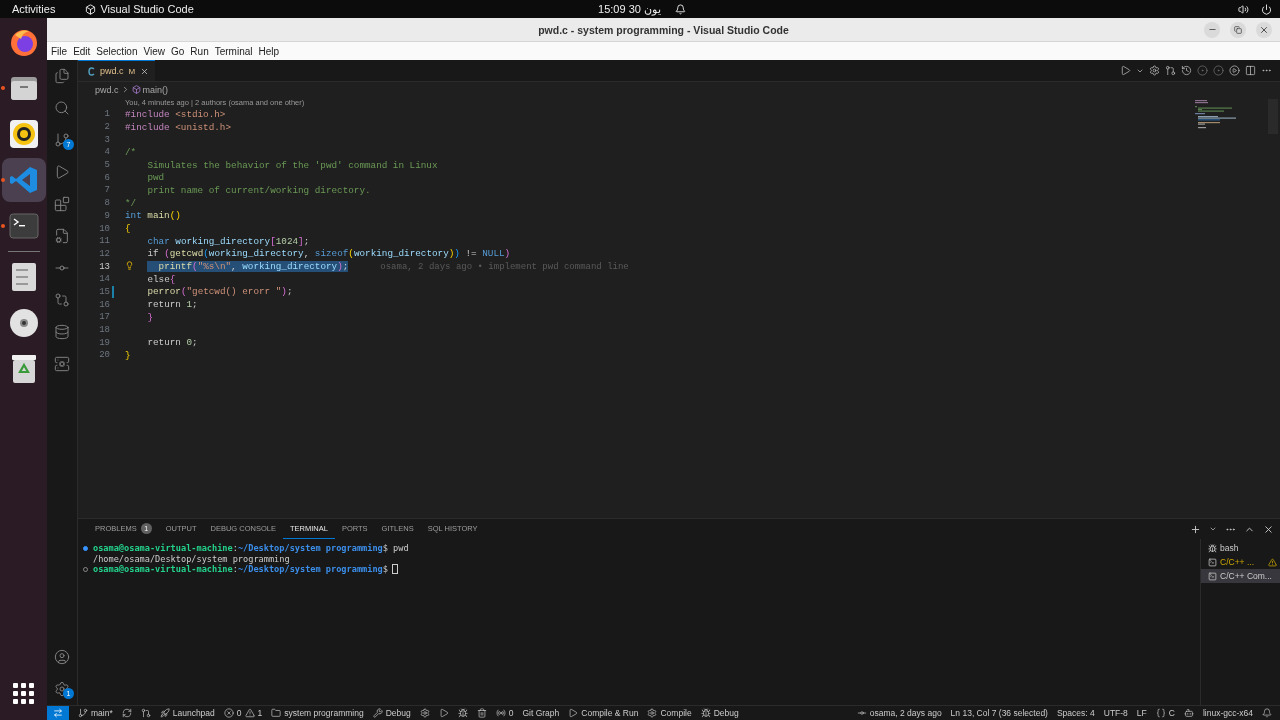  What do you see at coordinates (62, 657) in the screenshot?
I see `account-icon` at bounding box center [62, 657].